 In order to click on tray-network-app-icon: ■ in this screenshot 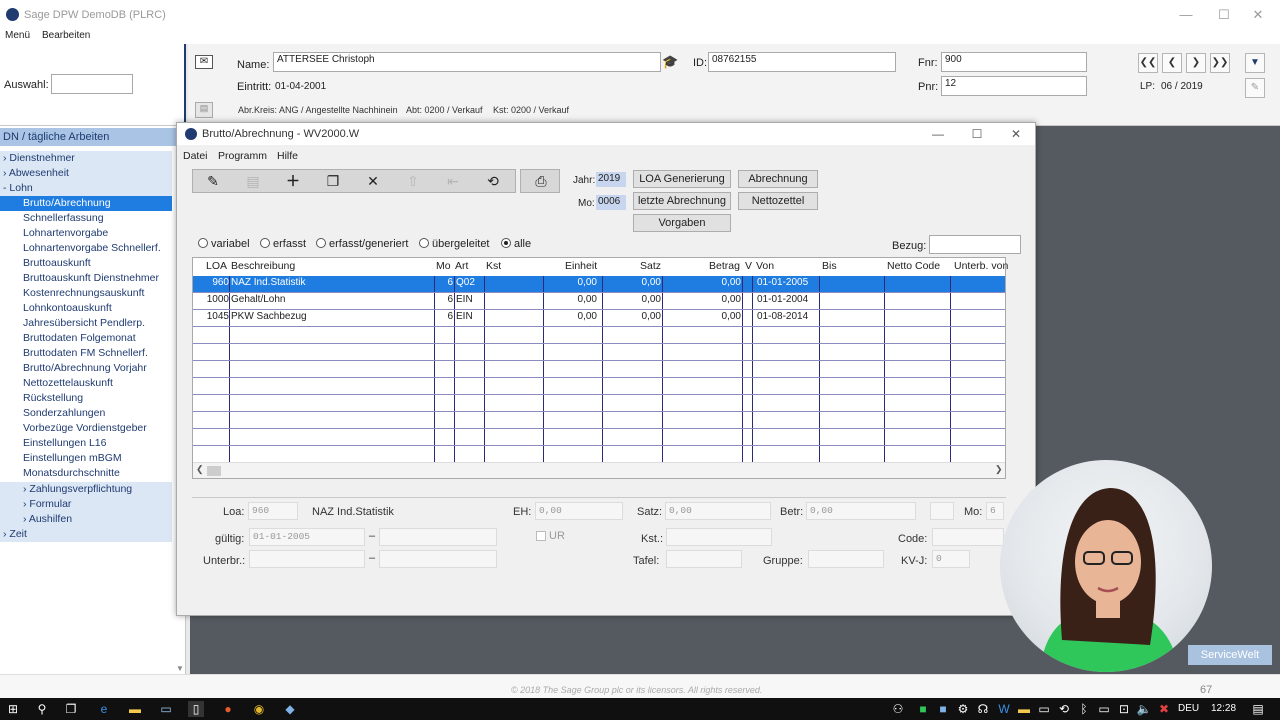, I will do `click(943, 709)`.